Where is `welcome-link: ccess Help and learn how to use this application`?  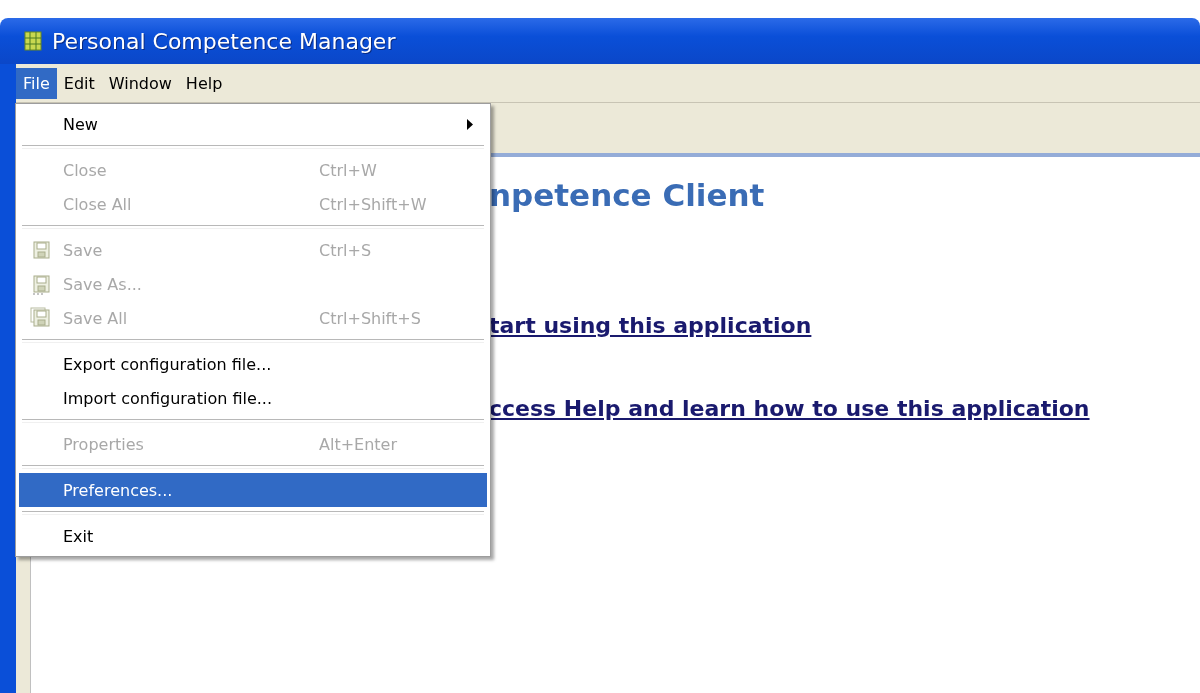 welcome-link: ccess Help and learn how to use this application is located at coordinates (789, 408).